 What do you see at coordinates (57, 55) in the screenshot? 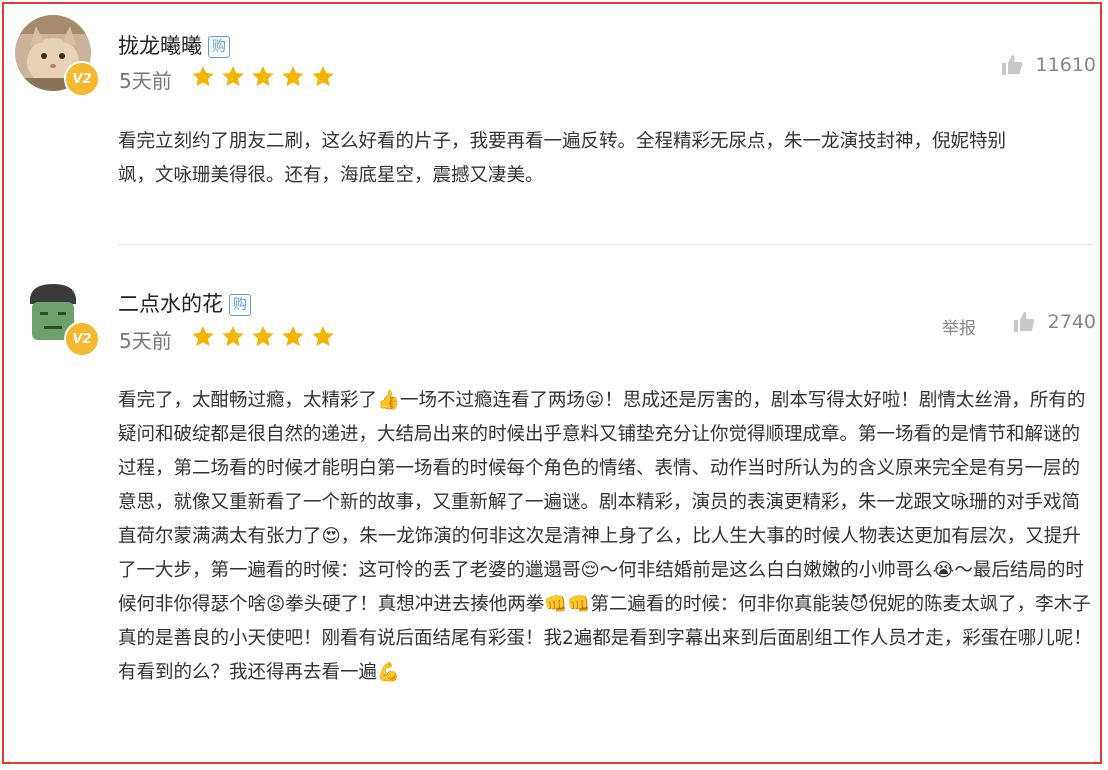
I see `avatar-cat: V2` at bounding box center [57, 55].